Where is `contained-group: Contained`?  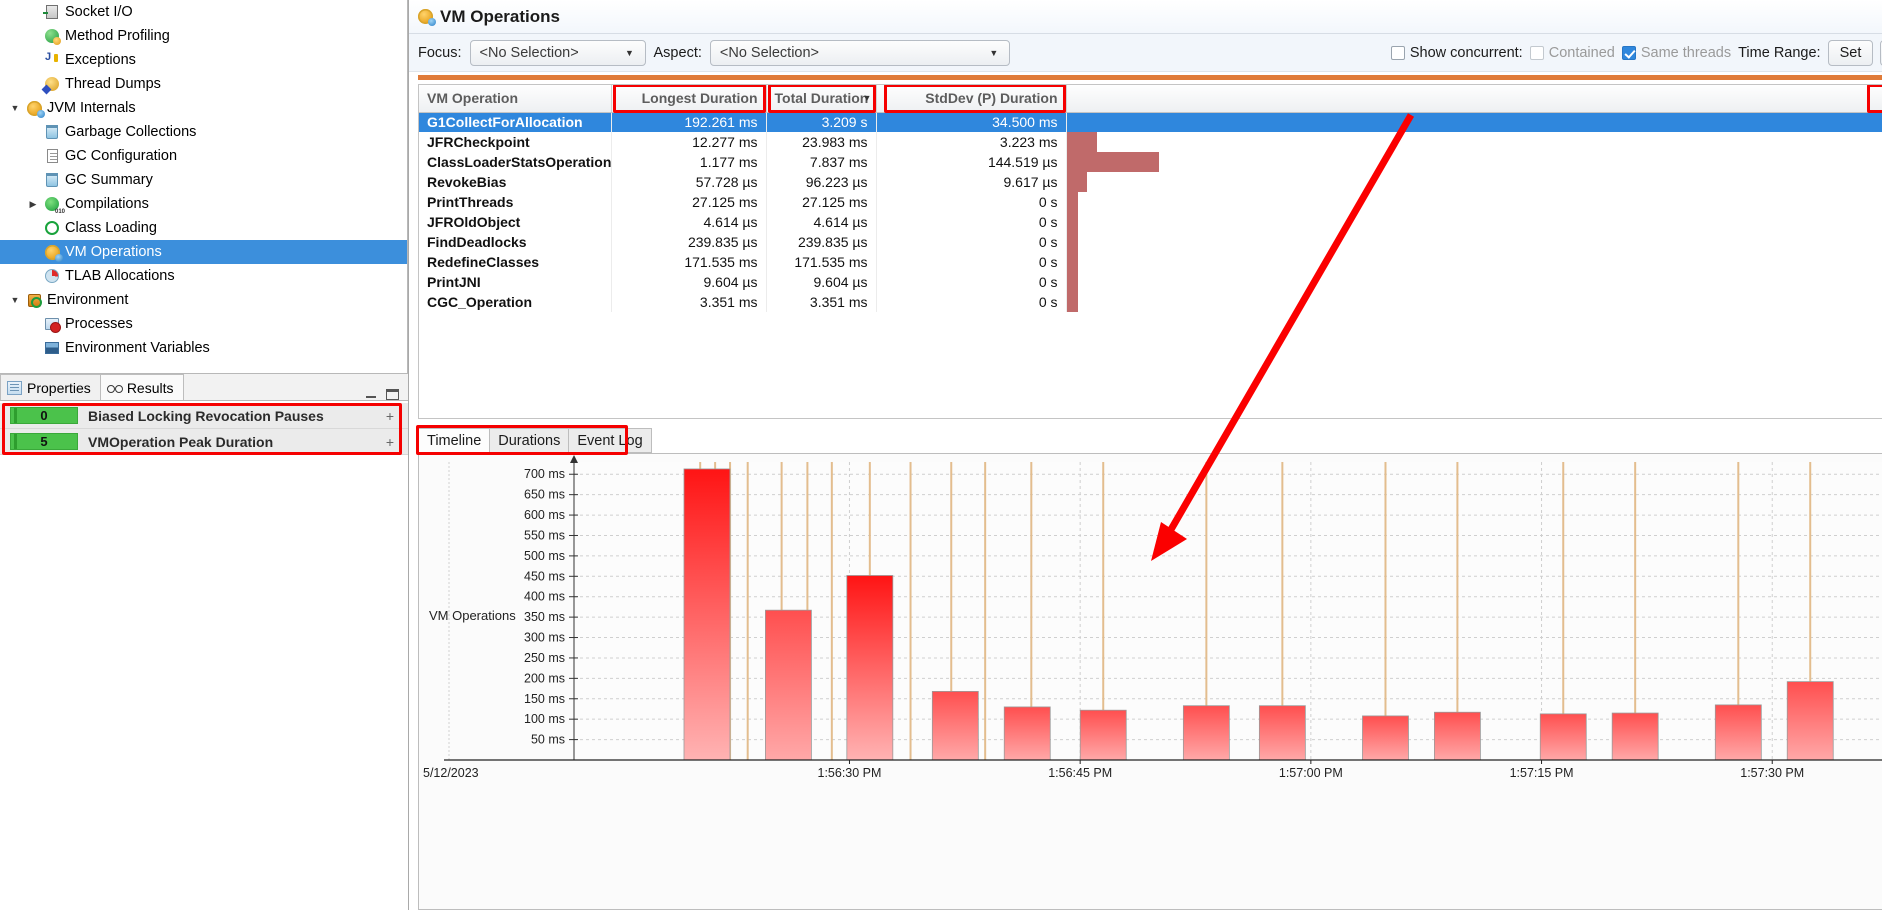 contained-group: Contained is located at coordinates (1572, 53).